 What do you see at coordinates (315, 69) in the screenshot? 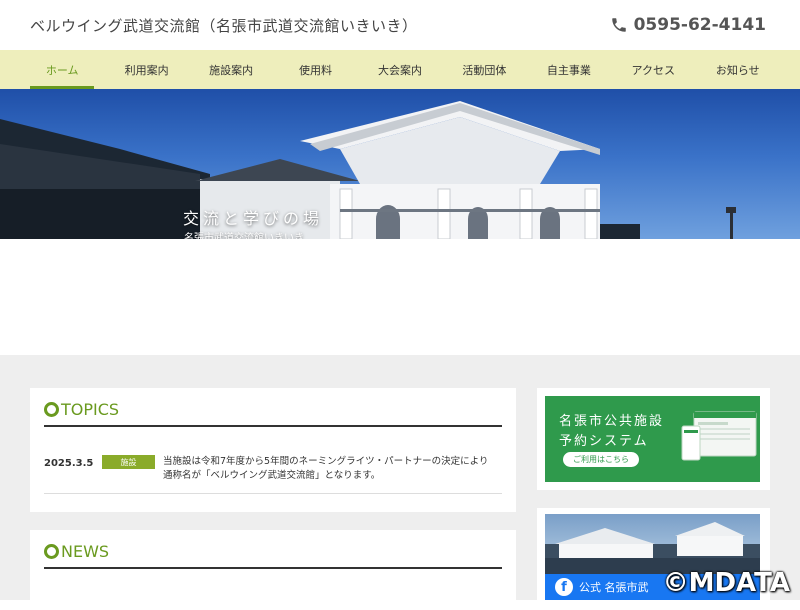
I see `nav-item-fees: 使用料` at bounding box center [315, 69].